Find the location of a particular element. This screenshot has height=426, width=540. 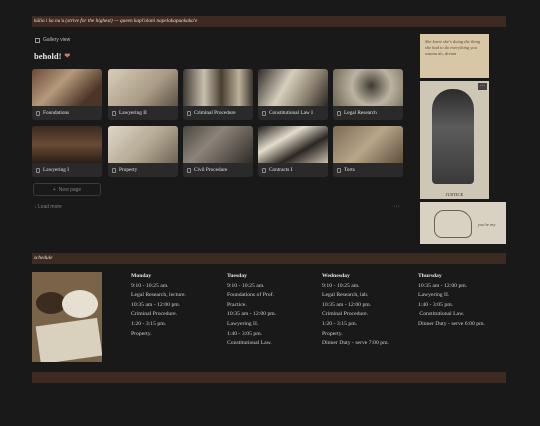

card-label-row: Lawyering I is located at coordinates (67, 170).